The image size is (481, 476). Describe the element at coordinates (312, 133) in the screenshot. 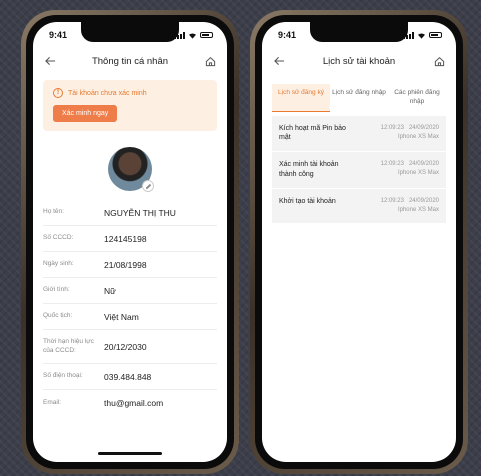

I see `history-title: Kích hoạt mã Pin bảo mật` at that location.